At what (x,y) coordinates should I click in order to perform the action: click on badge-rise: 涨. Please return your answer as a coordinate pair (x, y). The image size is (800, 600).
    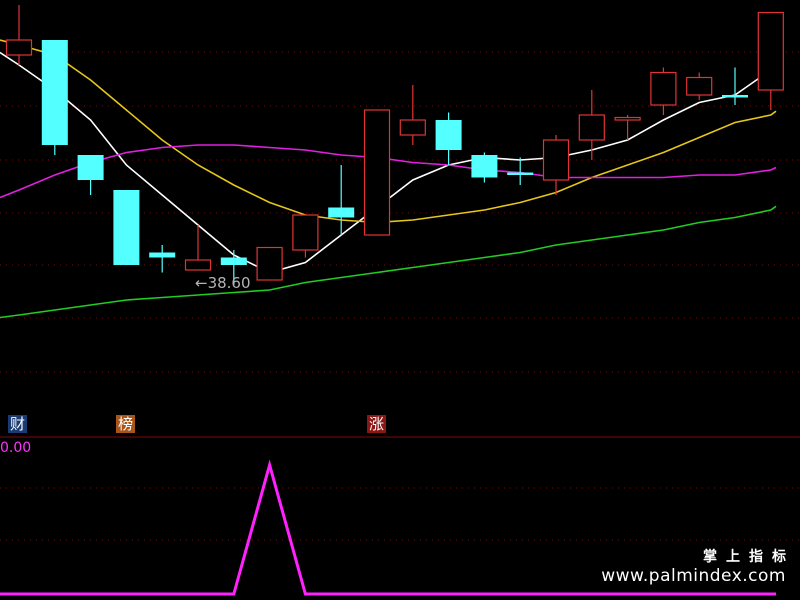
    Looking at the image, I should click on (377, 424).